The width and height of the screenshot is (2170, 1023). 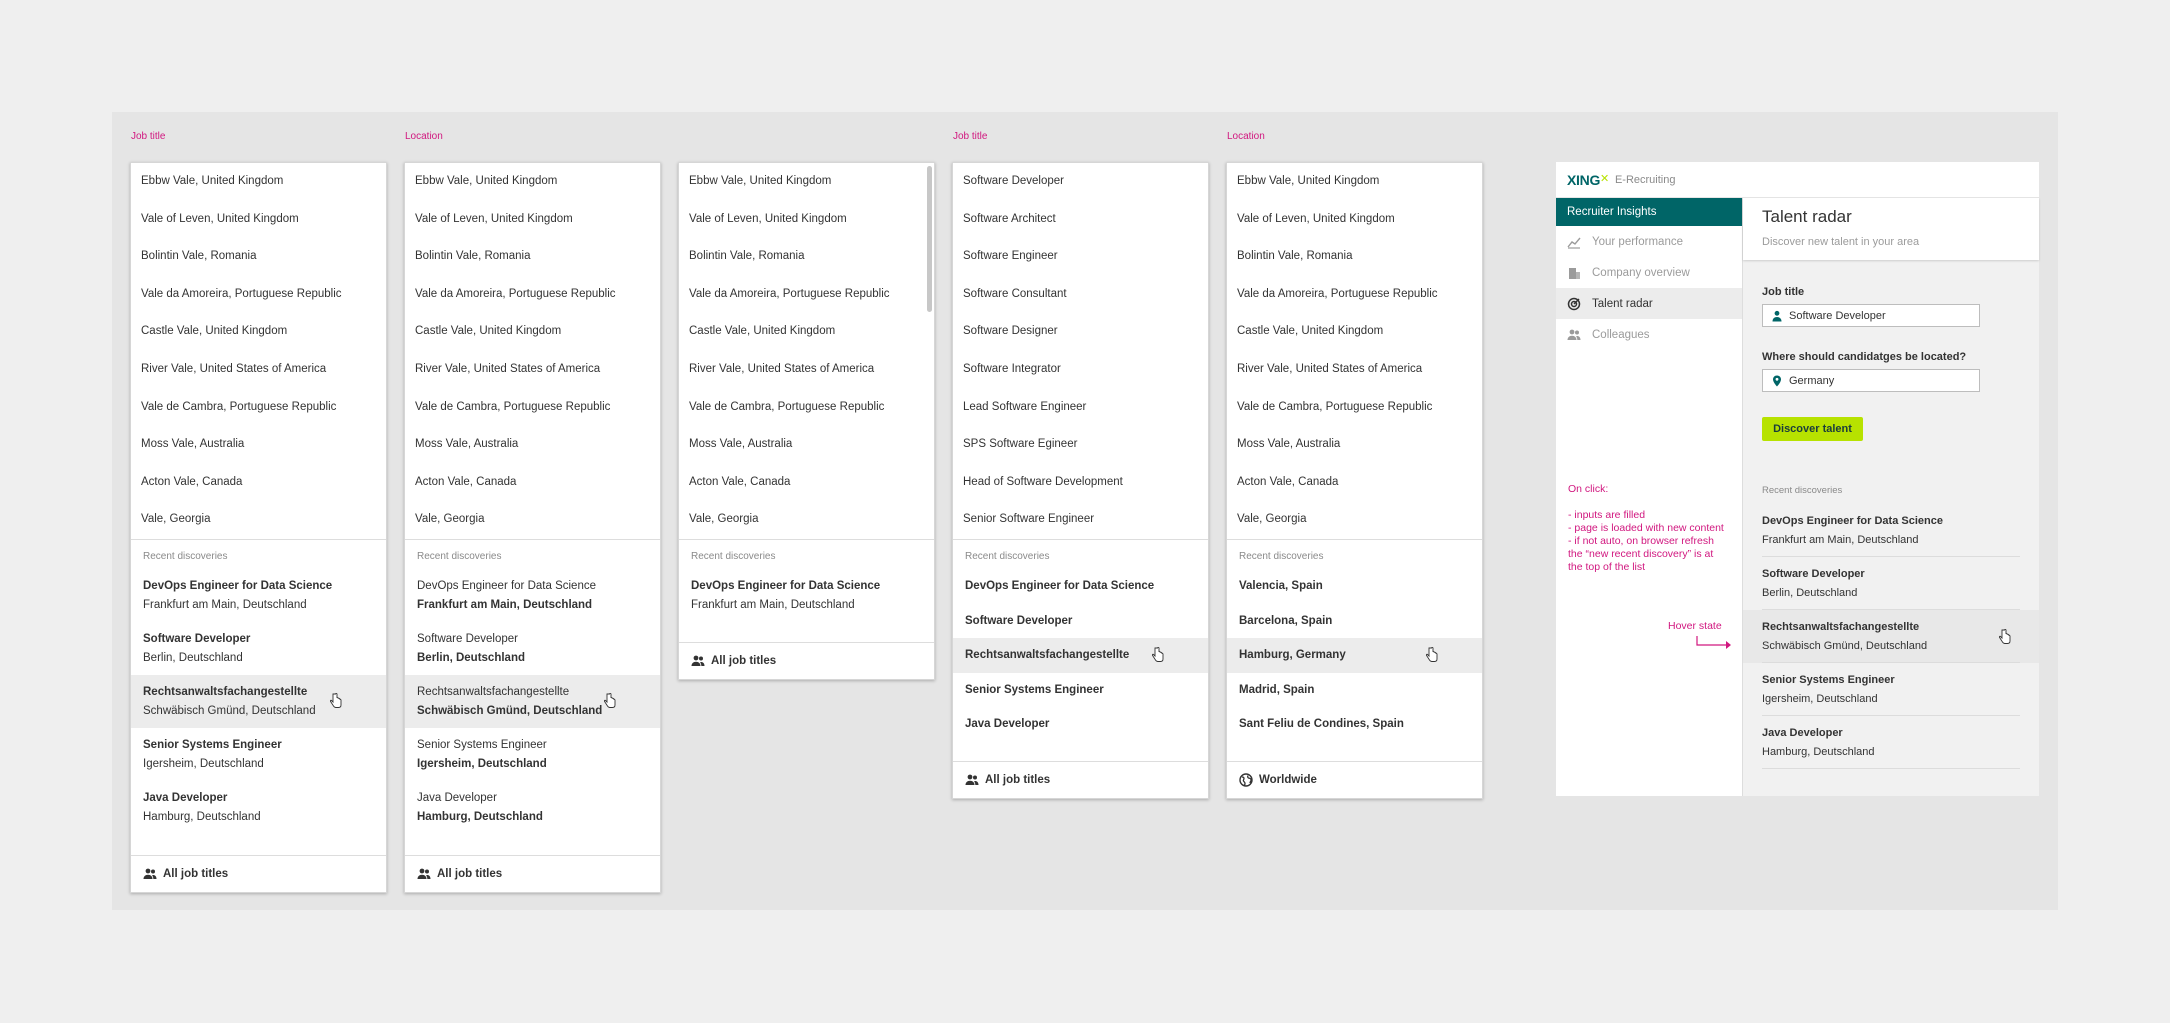 I want to click on recent-job-item: Java Developer, so click(x=1080, y=724).